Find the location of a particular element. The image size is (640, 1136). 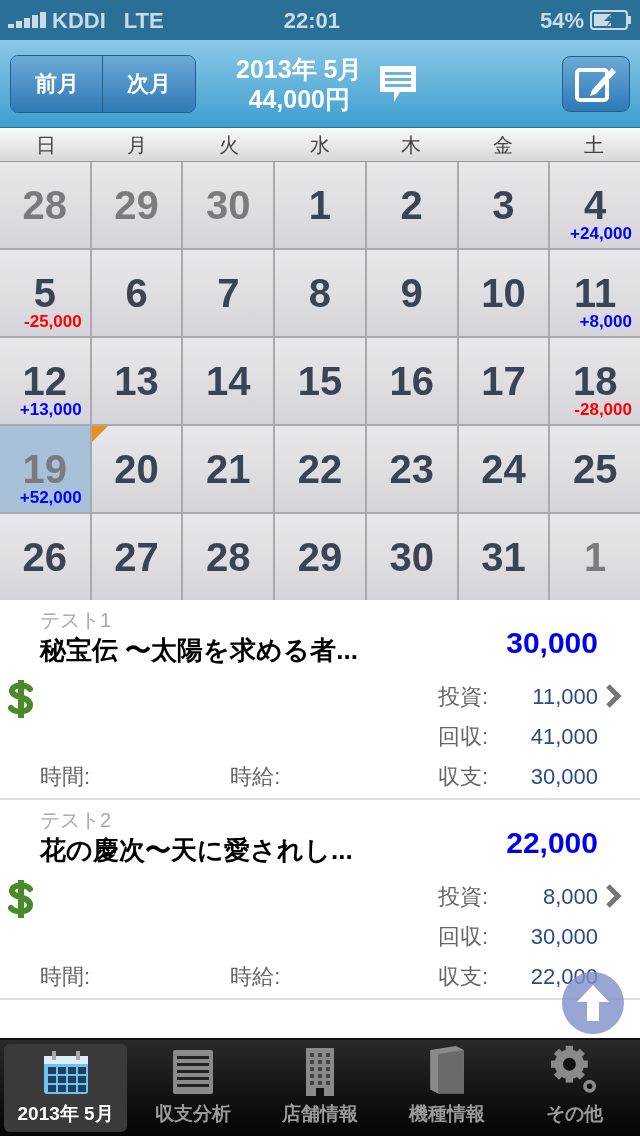

tab-bar-item: 機種情報 is located at coordinates (447, 1088).